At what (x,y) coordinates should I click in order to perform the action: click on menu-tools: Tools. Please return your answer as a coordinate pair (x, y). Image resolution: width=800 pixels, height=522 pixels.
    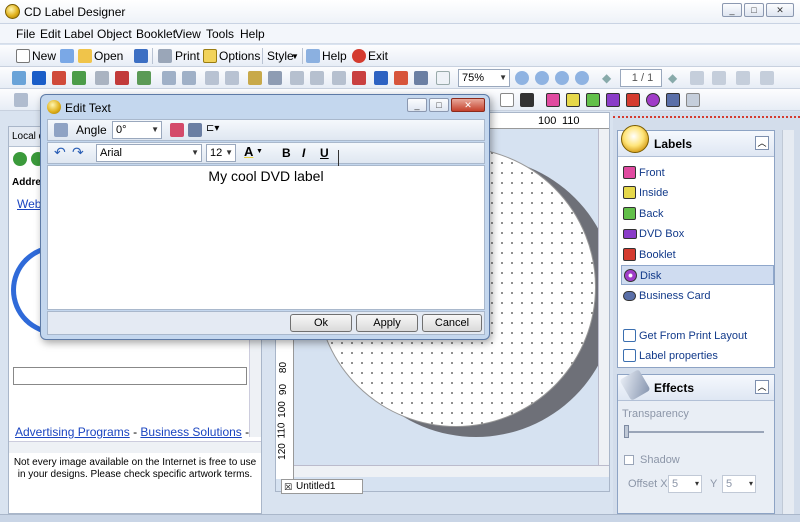
    Looking at the image, I should click on (220, 34).